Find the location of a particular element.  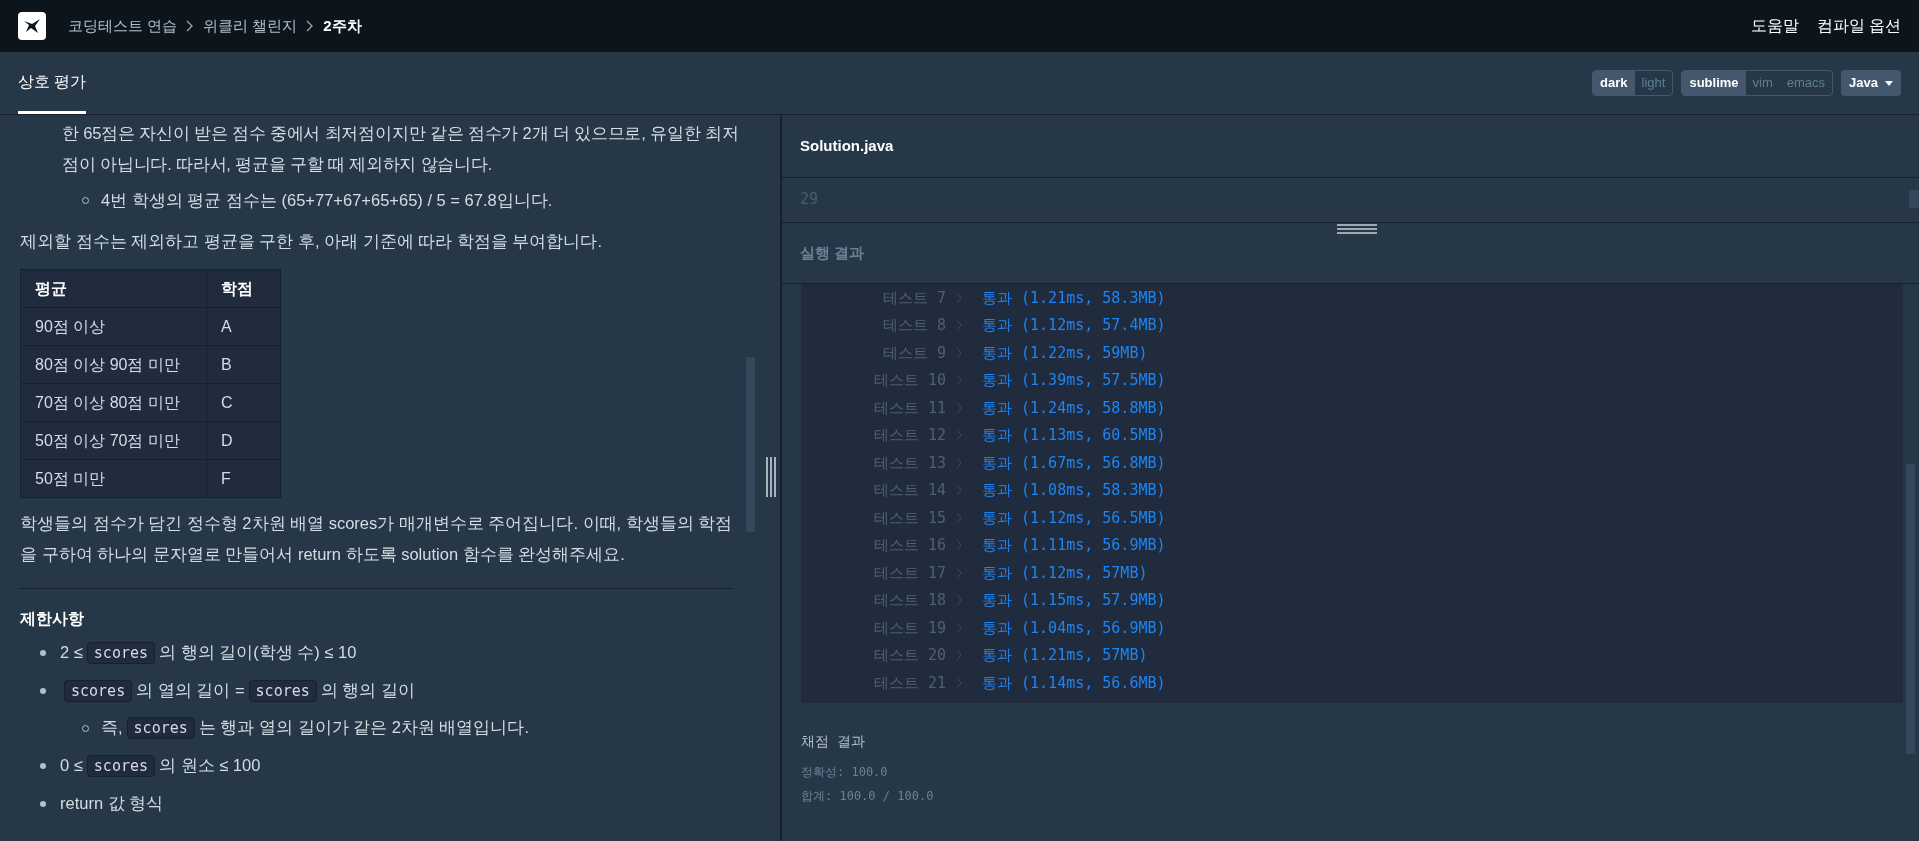

test-result: 통과 (1.13ms, 60.5MB) is located at coordinates (1074, 435).